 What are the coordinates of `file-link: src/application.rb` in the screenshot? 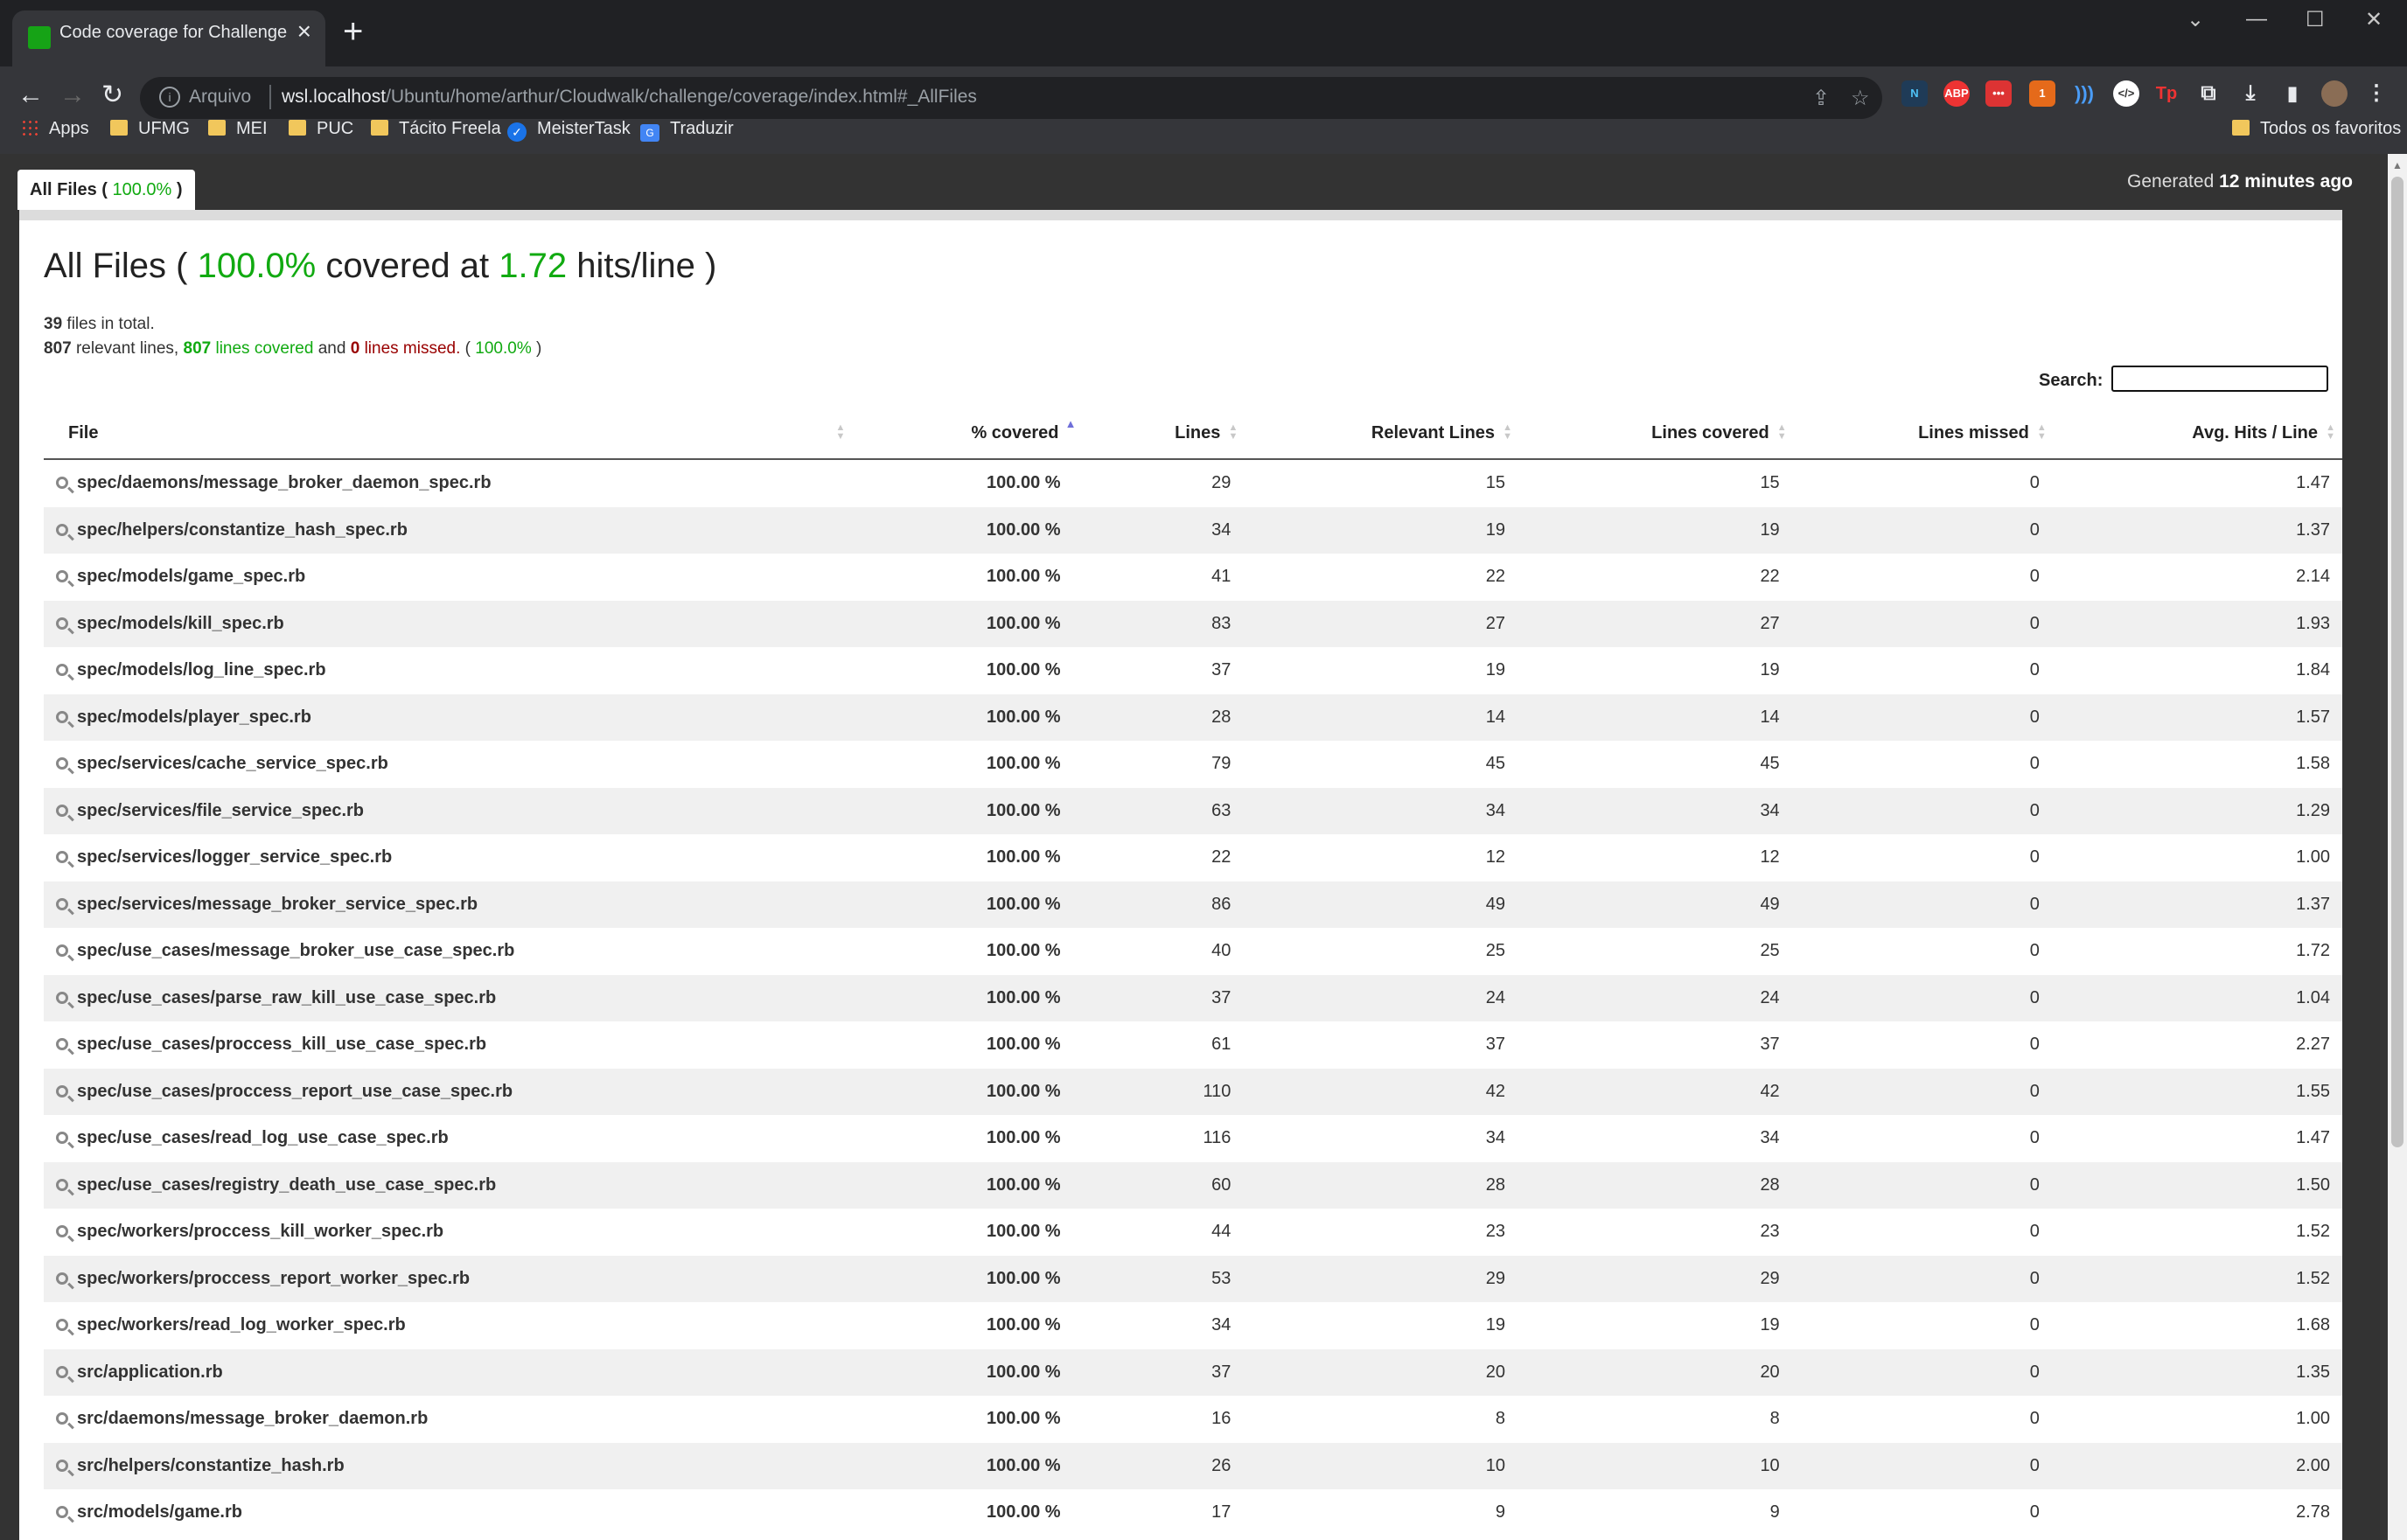 It's located at (150, 1372).